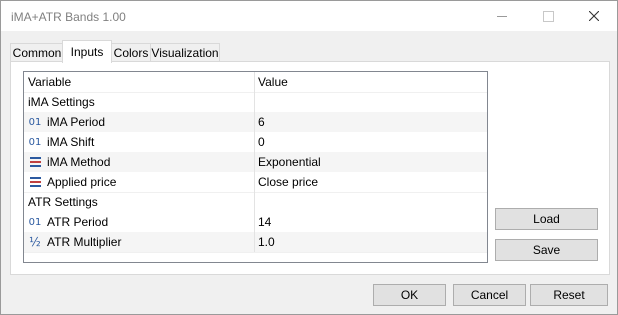 Image resolution: width=618 pixels, height=315 pixels. I want to click on tab-colors: Colors, so click(131, 52).